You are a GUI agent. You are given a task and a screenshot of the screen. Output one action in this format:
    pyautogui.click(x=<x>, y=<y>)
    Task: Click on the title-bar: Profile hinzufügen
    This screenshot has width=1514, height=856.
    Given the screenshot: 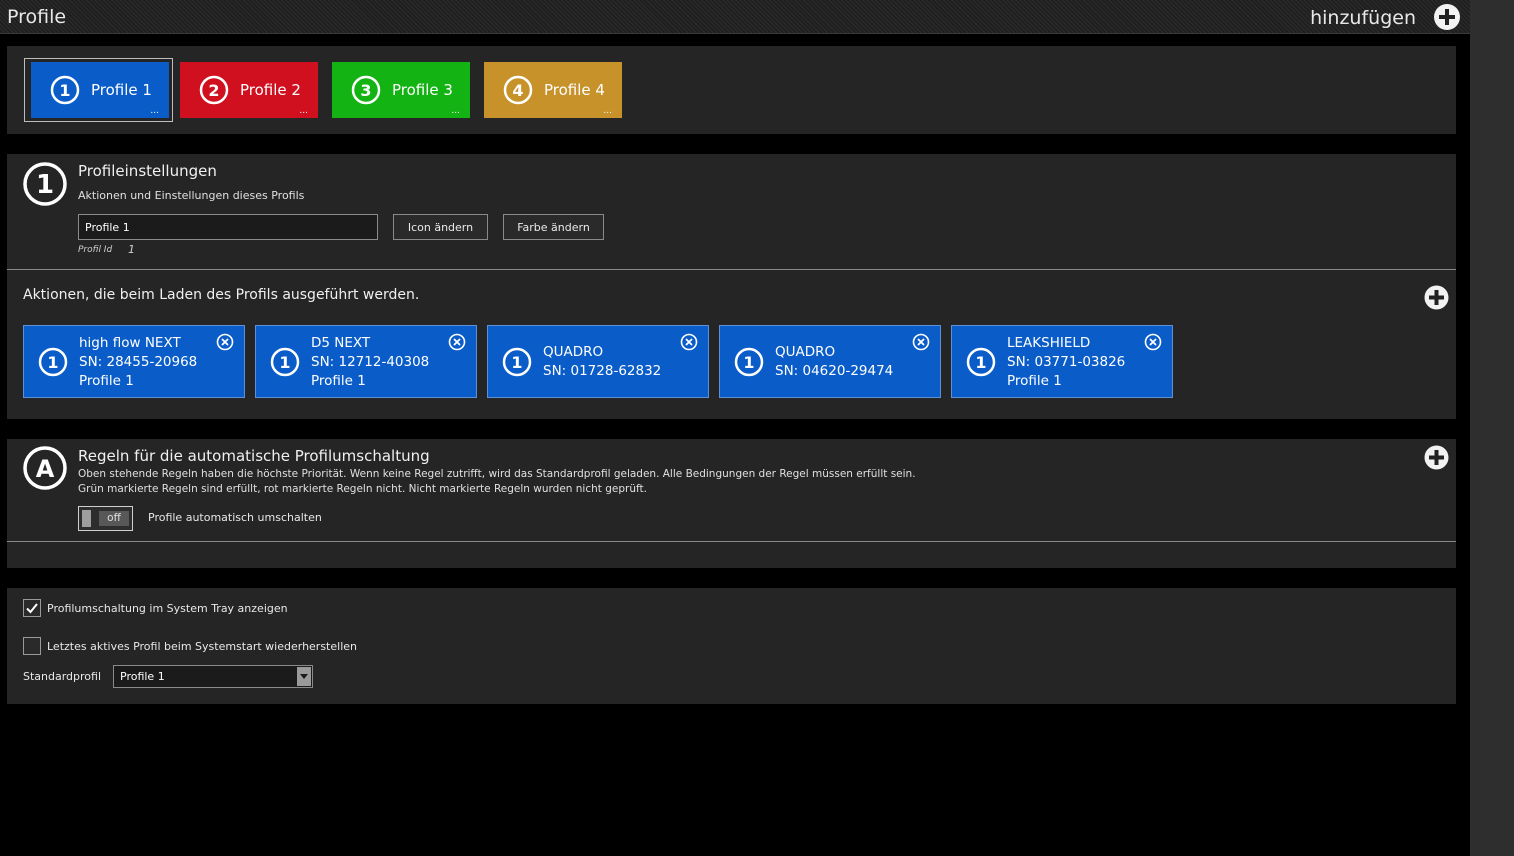 What is the action you would take?
    pyautogui.click(x=735, y=17)
    